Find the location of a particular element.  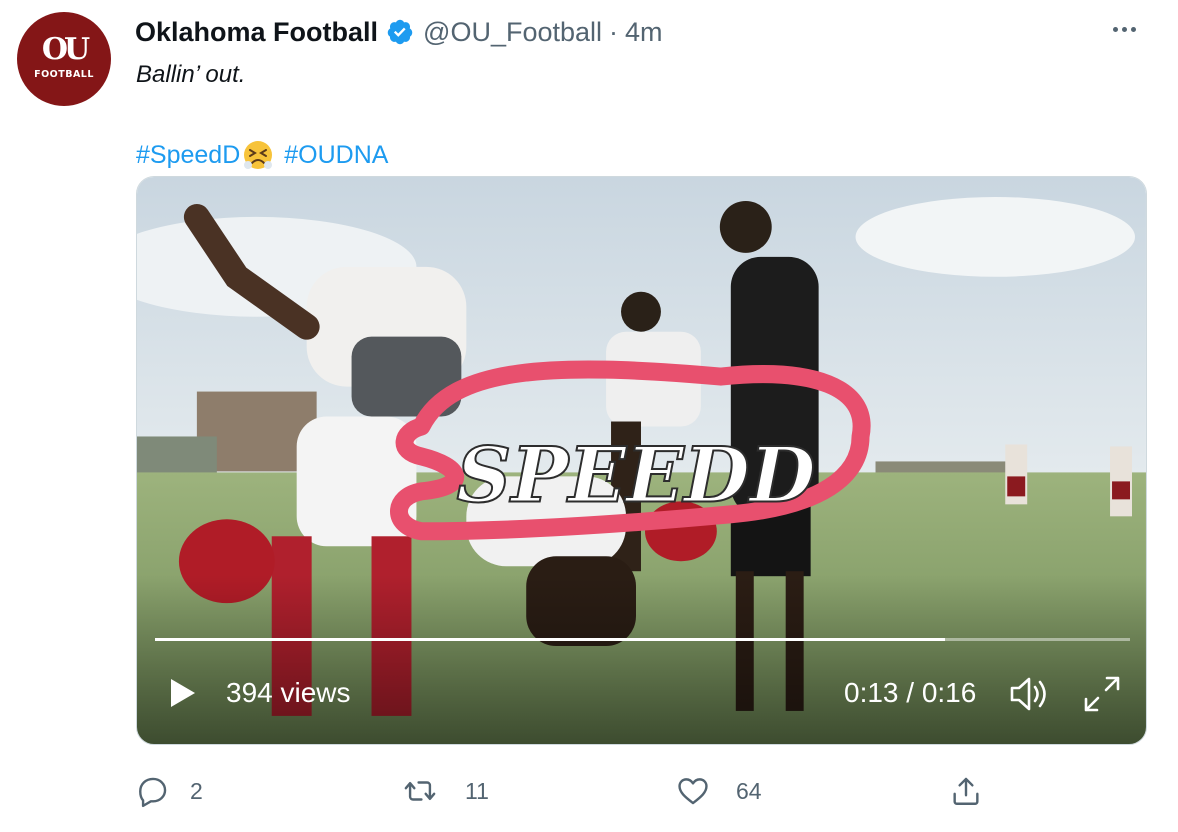

like-count: 64 is located at coordinates (749, 790).